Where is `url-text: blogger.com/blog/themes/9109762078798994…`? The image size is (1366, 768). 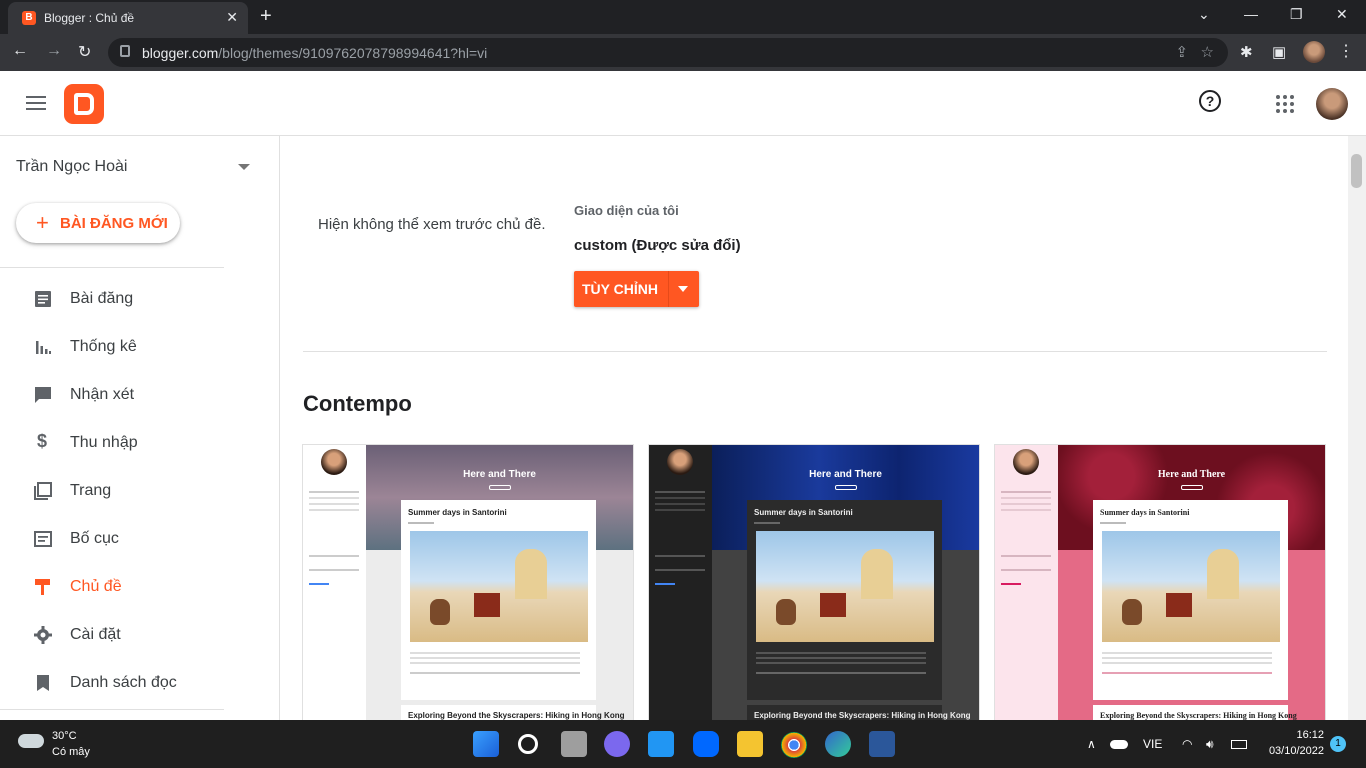
url-text: blogger.com/blog/themes/9109762078798994… is located at coordinates (315, 53).